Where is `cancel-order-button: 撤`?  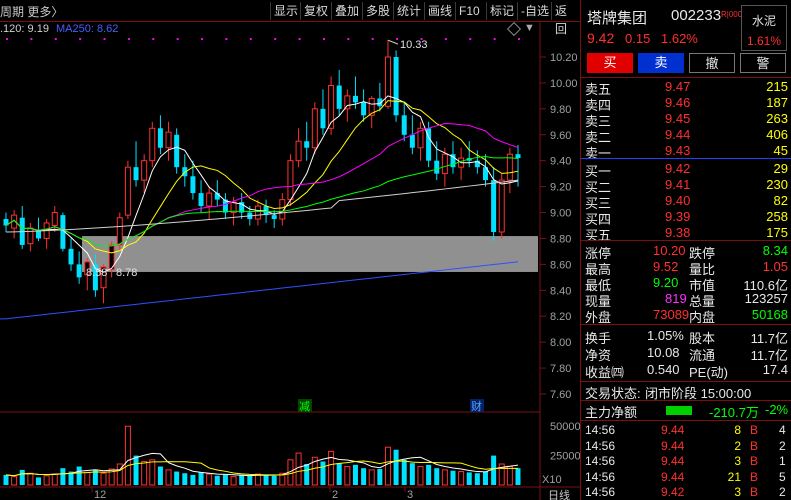
cancel-order-button: 撤 is located at coordinates (712, 63).